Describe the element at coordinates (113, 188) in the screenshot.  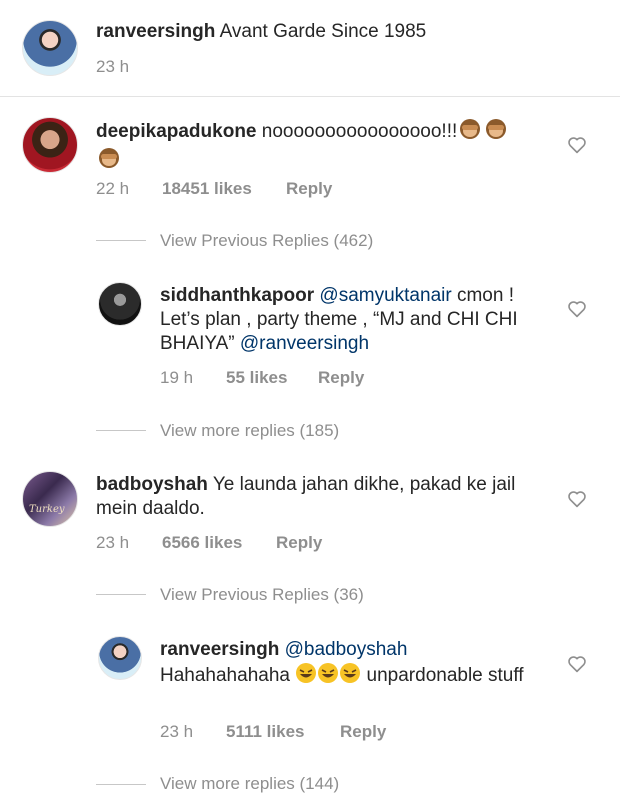
I see `comment-time: 22 h` at that location.